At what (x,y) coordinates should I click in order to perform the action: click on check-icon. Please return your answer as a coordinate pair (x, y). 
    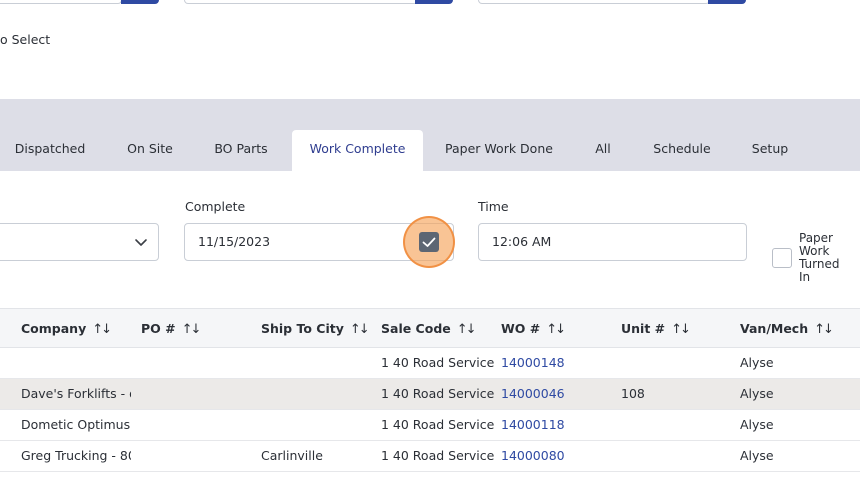
    Looking at the image, I should click on (429, 242).